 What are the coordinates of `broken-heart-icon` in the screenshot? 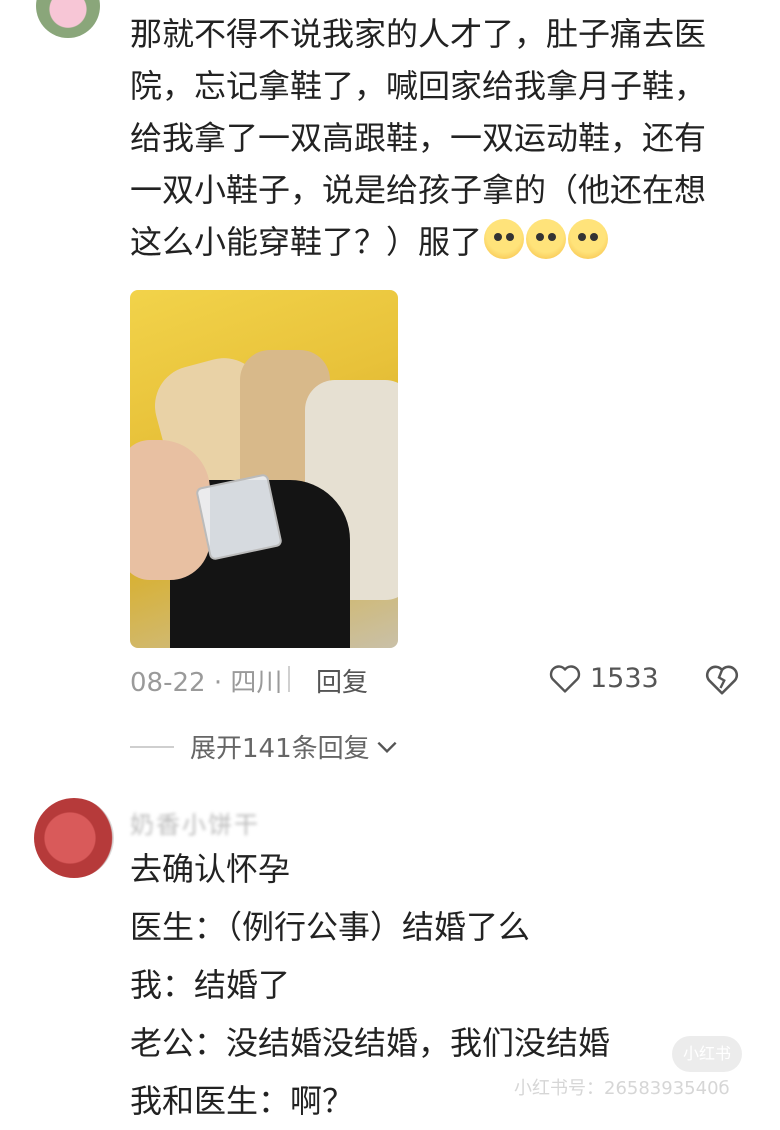 It's located at (722, 680).